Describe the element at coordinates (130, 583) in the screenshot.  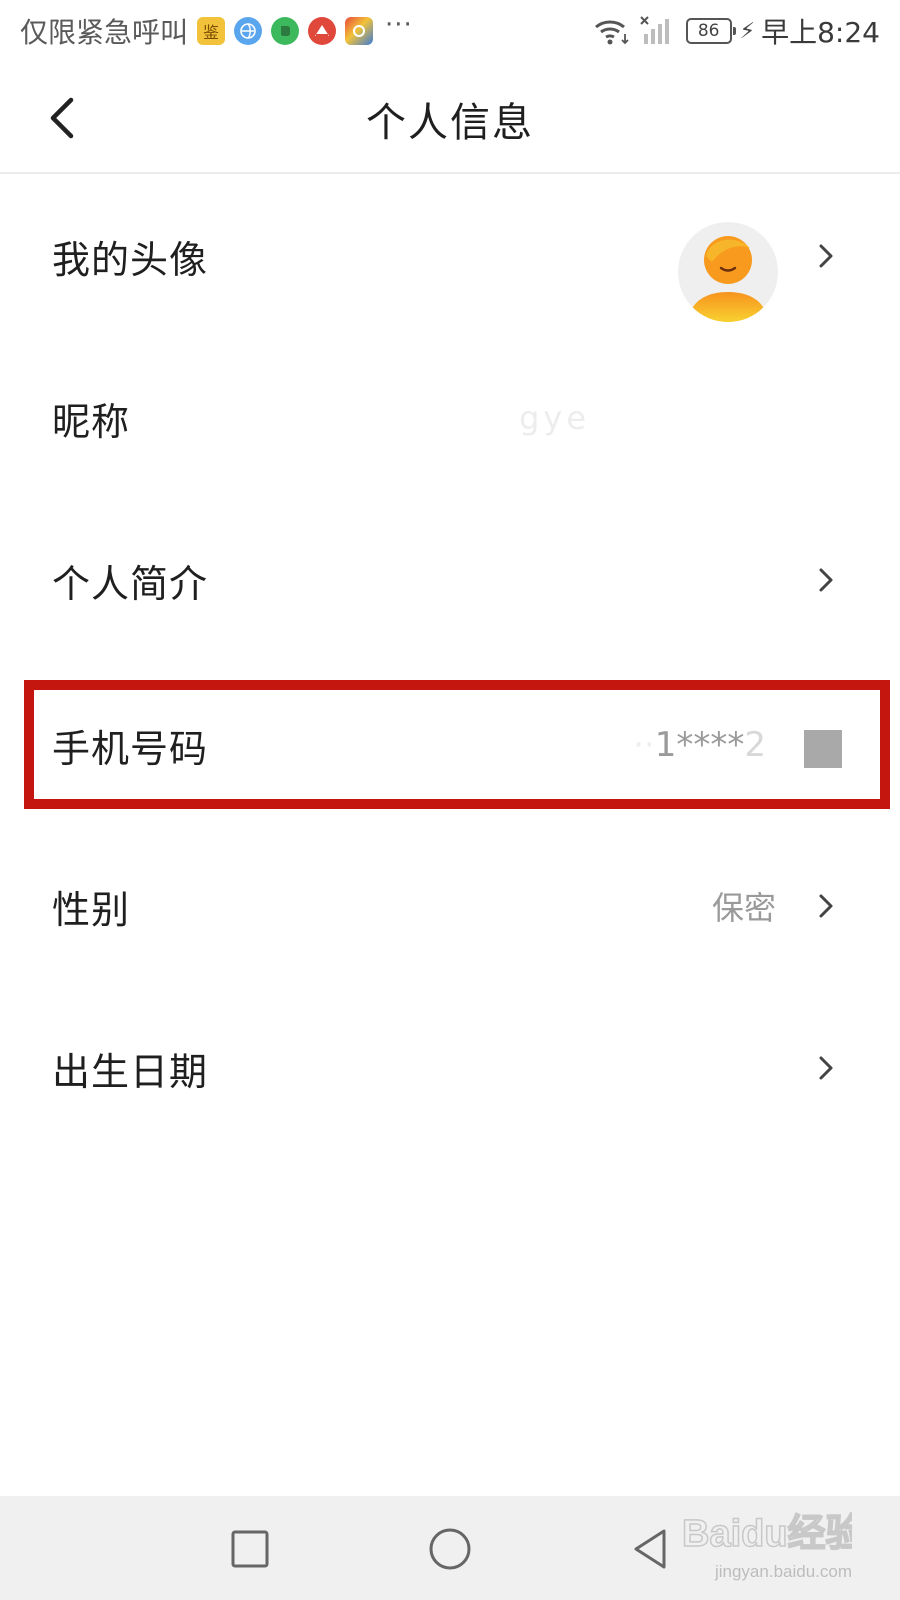
I see `row-label: 个人简介` at that location.